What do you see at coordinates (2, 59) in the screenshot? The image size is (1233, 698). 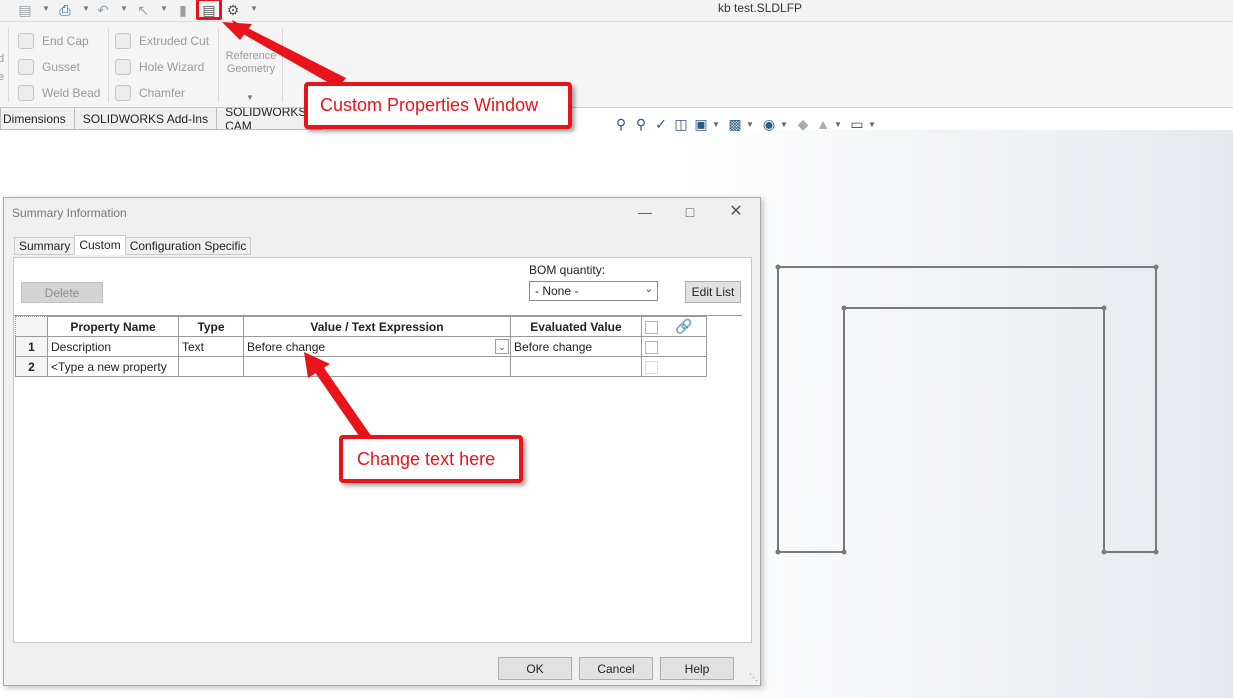 I see `ribbon-edge-label: d` at bounding box center [2, 59].